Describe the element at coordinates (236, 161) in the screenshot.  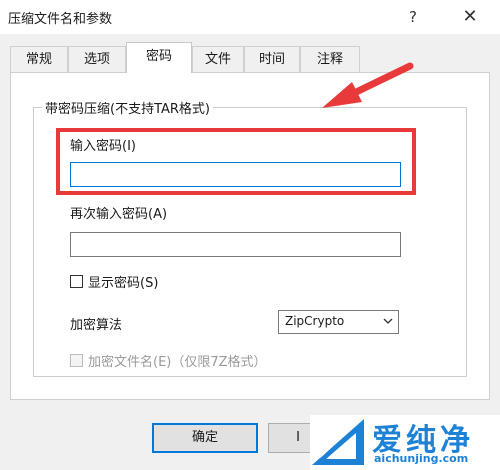
I see `highlight-box` at that location.